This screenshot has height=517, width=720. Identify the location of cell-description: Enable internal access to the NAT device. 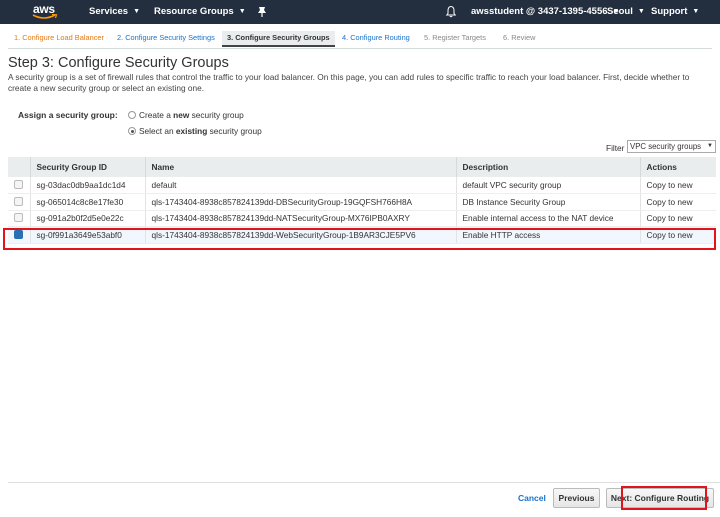
(548, 218).